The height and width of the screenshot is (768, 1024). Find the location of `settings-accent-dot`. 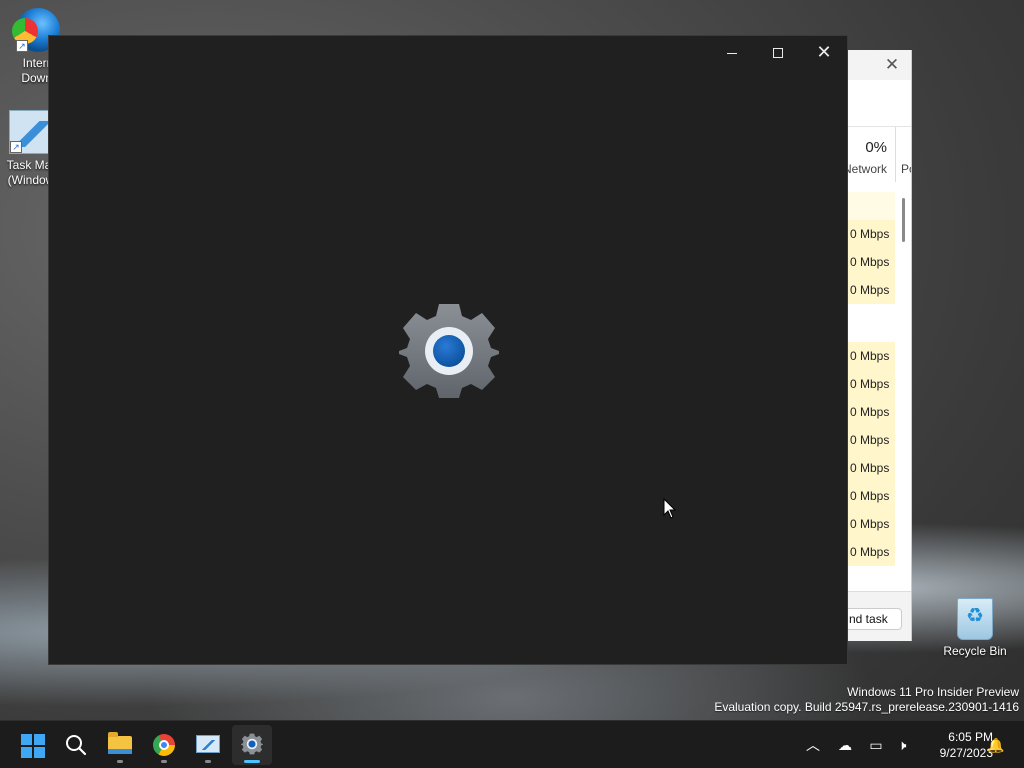

settings-accent-dot is located at coordinates (449, 351).